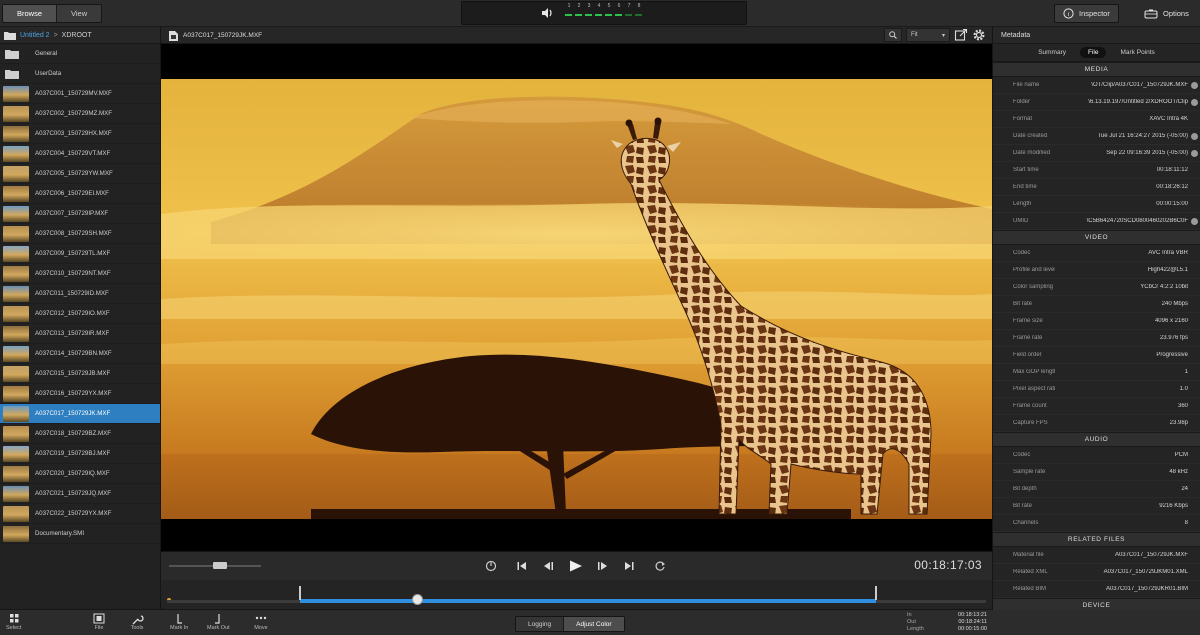  Describe the element at coordinates (1052, 52) in the screenshot. I see `metadata-tab: Summary` at that location.